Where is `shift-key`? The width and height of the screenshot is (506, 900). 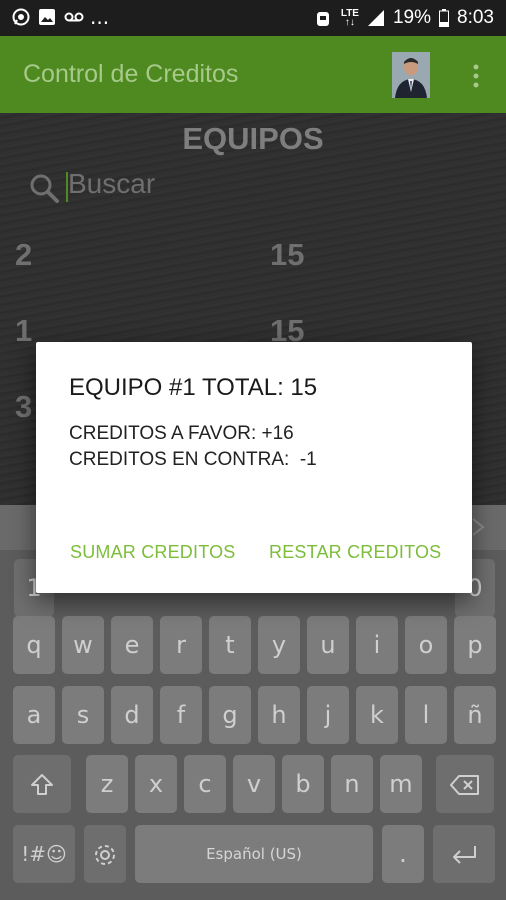
shift-key is located at coordinates (42, 784).